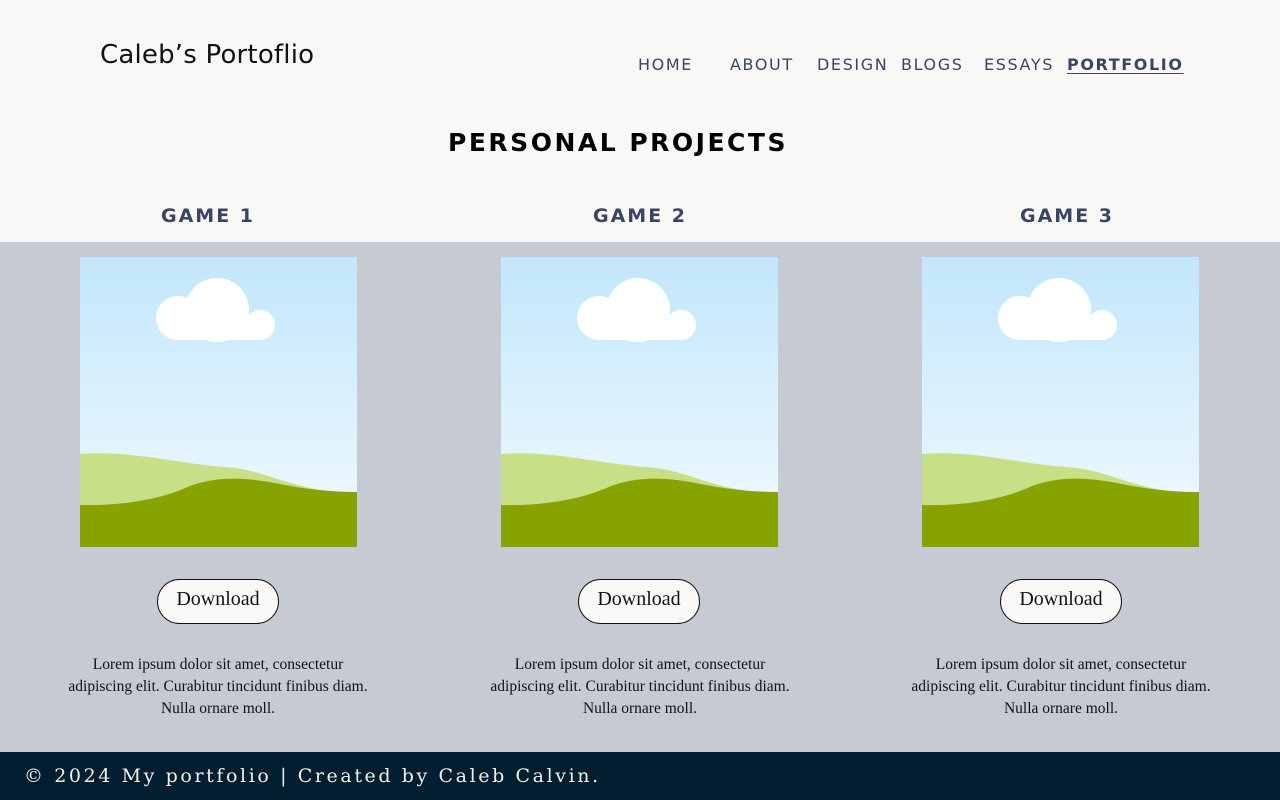 This screenshot has width=1280, height=800. What do you see at coordinates (639, 601) in the screenshot?
I see `download-button-2: Download` at bounding box center [639, 601].